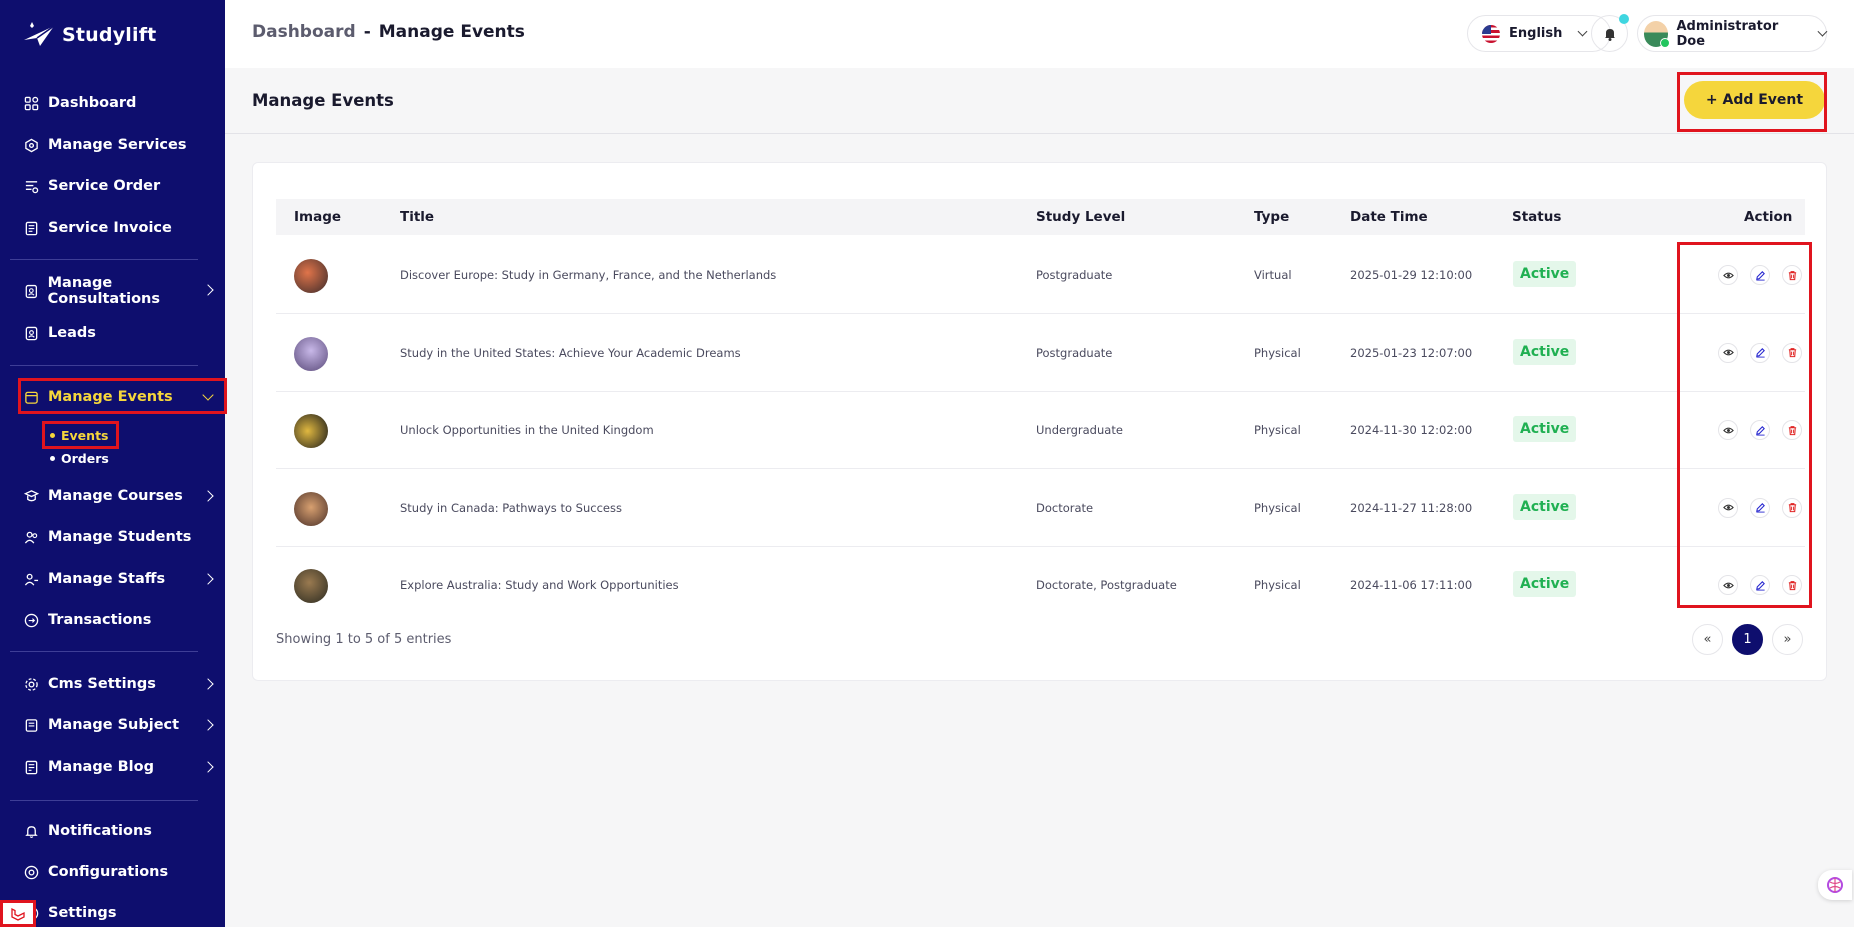 This screenshot has height=927, width=1854. I want to click on bell-icon, so click(1609, 34).